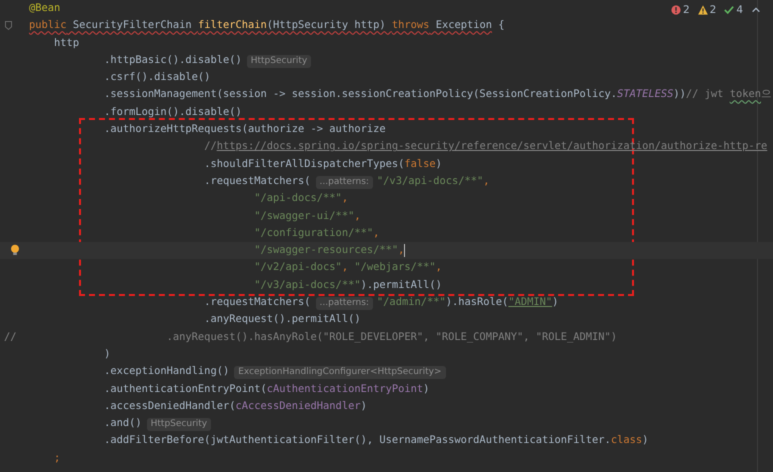 The height and width of the screenshot is (472, 773). I want to click on code-line: //https://docs.spring.io/spring-security/reference/servlet/authorization/authorize-http-re, so click(486, 146).